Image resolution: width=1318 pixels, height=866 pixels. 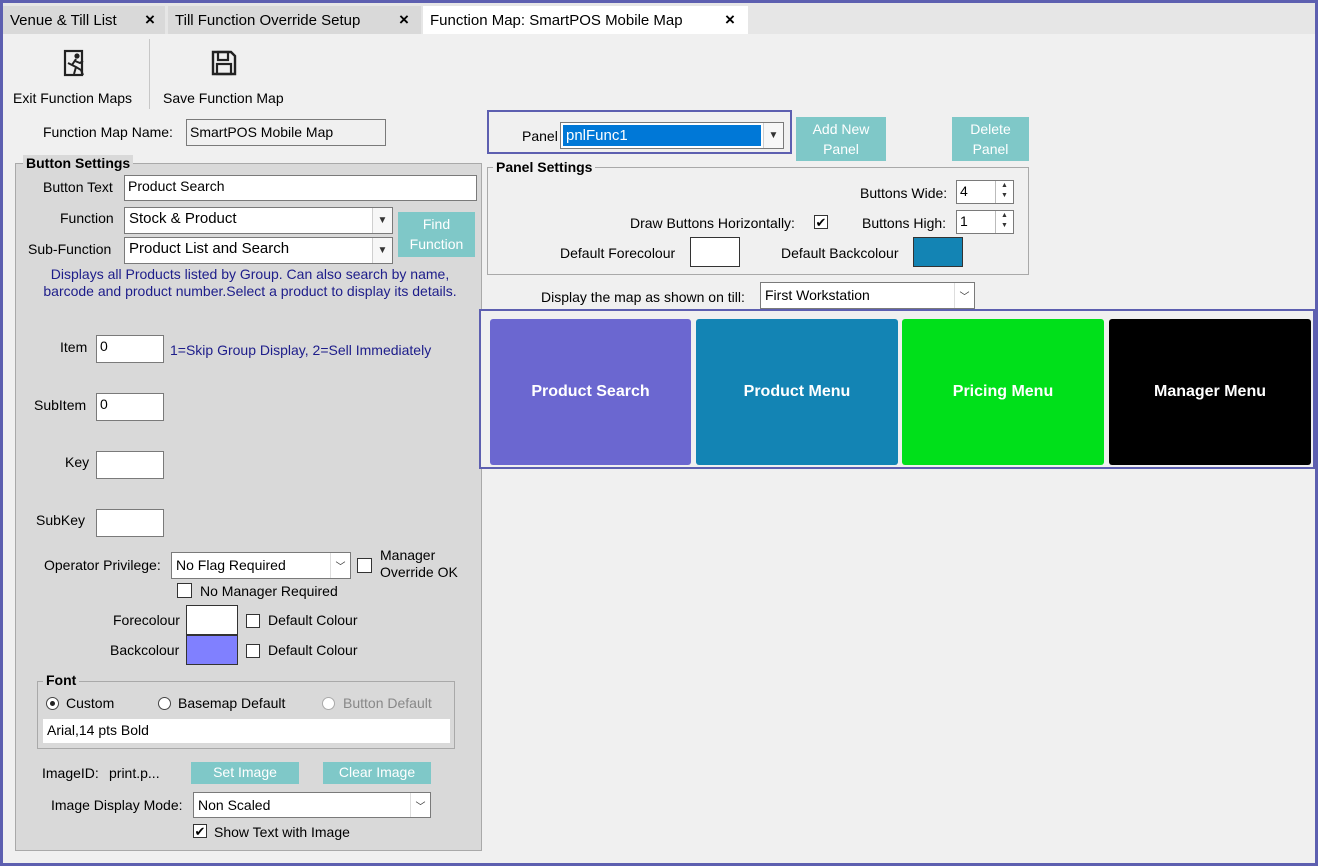 I want to click on display-map-value: First Workstation, so click(x=817, y=295).